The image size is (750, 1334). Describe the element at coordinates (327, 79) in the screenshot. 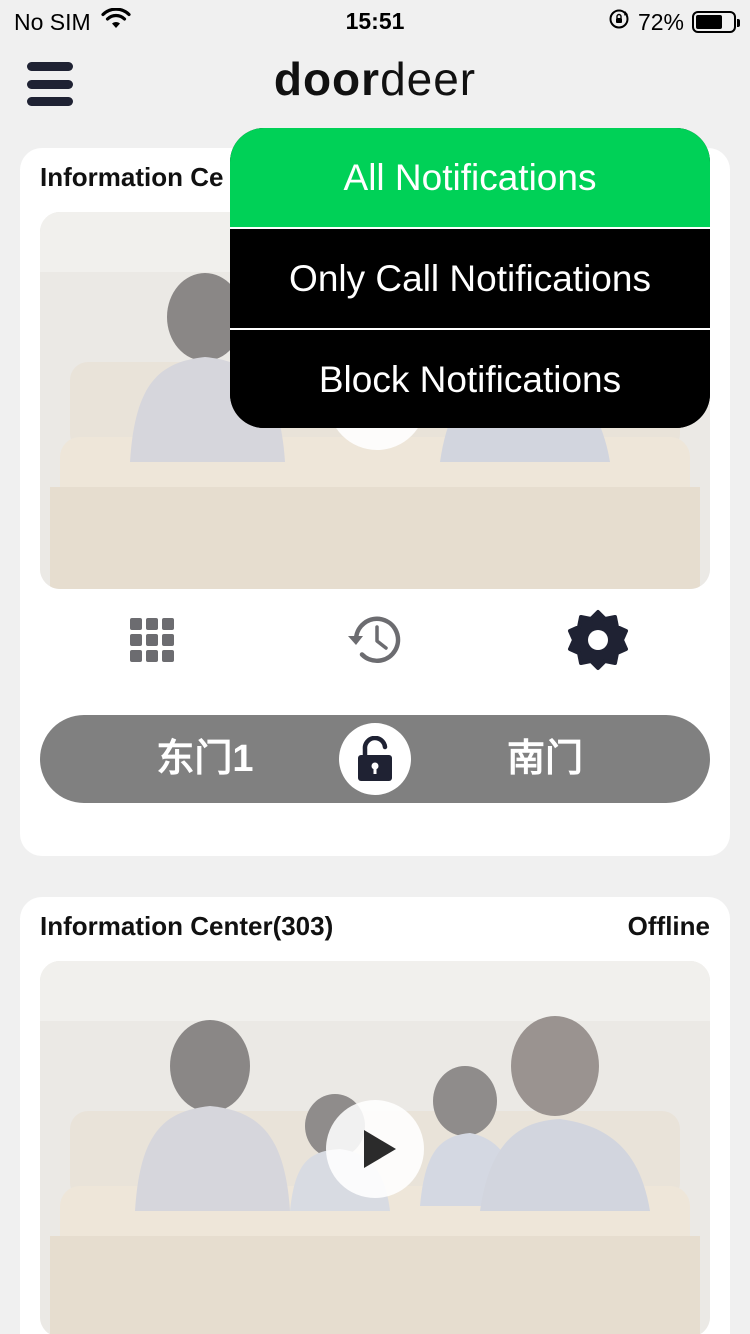

I see `logo-bold: door` at that location.